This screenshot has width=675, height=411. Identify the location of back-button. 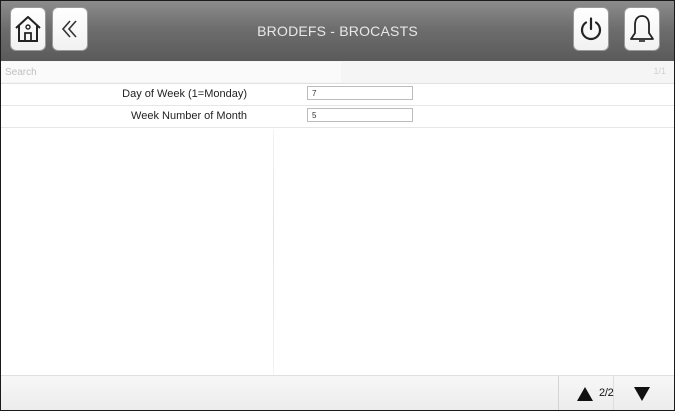
(70, 29).